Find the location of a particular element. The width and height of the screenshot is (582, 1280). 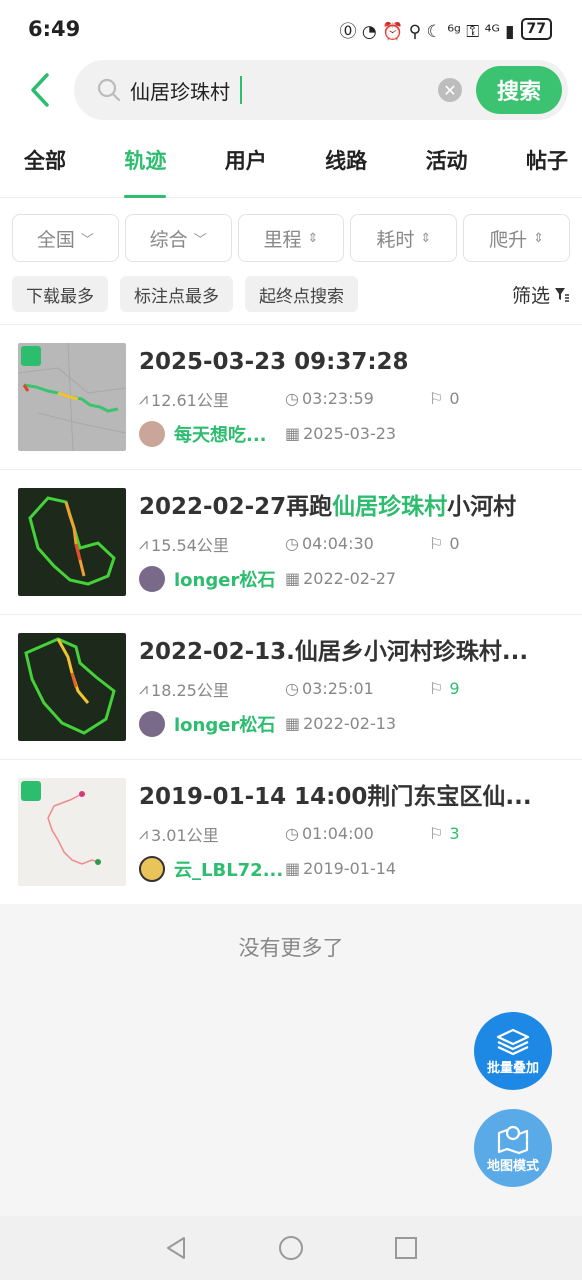

chevron-left-icon is located at coordinates (40, 90).